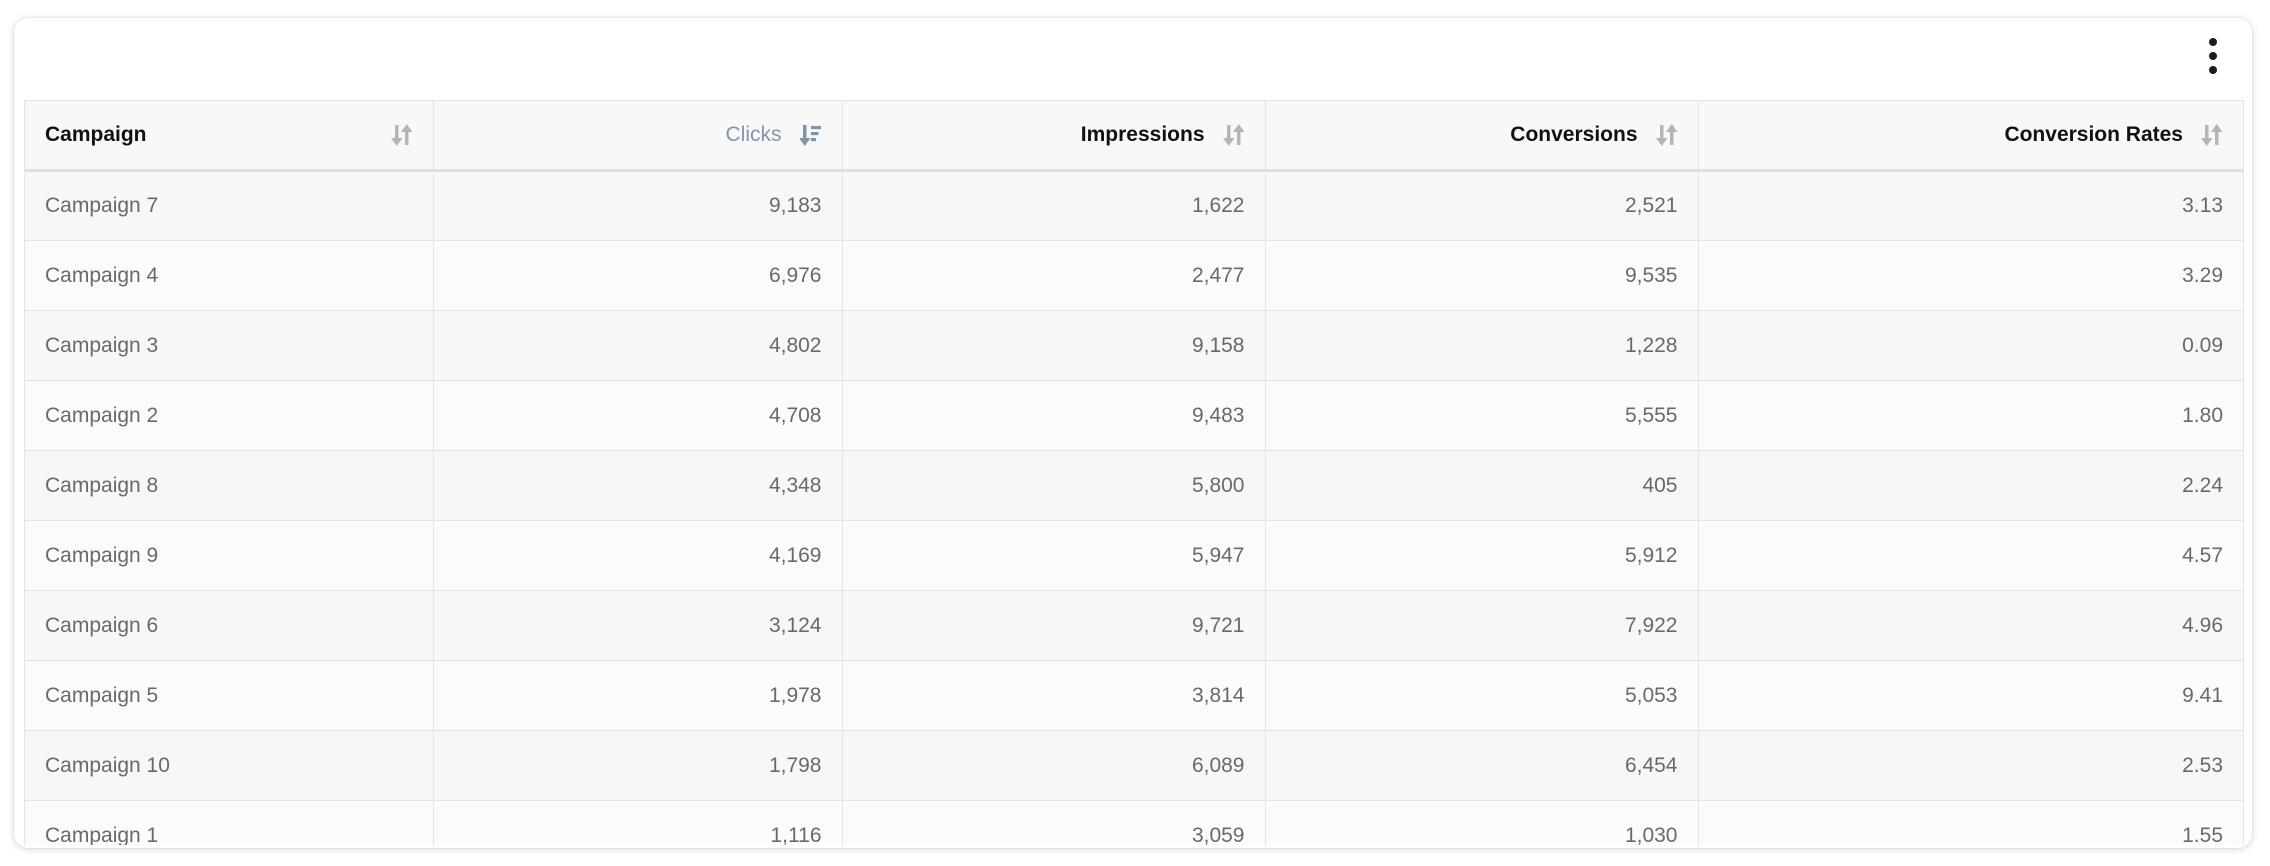  What do you see at coordinates (638, 695) in the screenshot?
I see `cell-clicks: 1,978` at bounding box center [638, 695].